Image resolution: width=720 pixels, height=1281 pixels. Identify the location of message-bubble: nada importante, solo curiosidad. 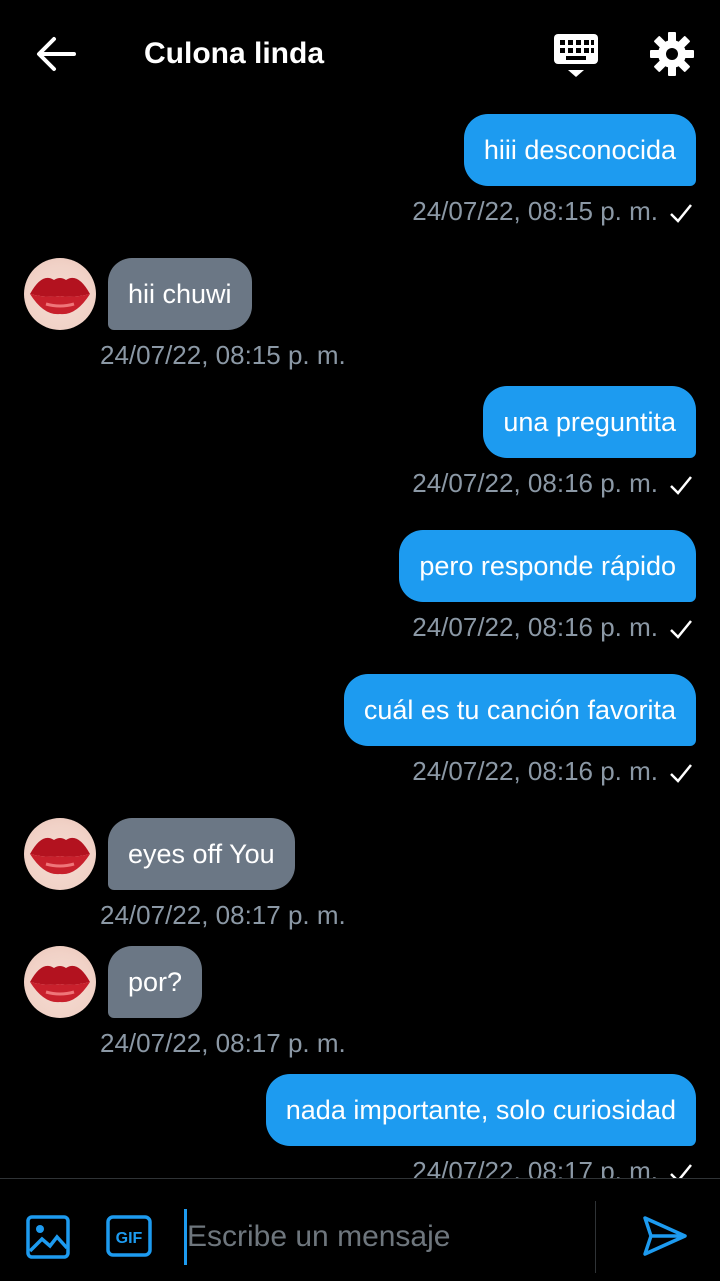
(480, 1110).